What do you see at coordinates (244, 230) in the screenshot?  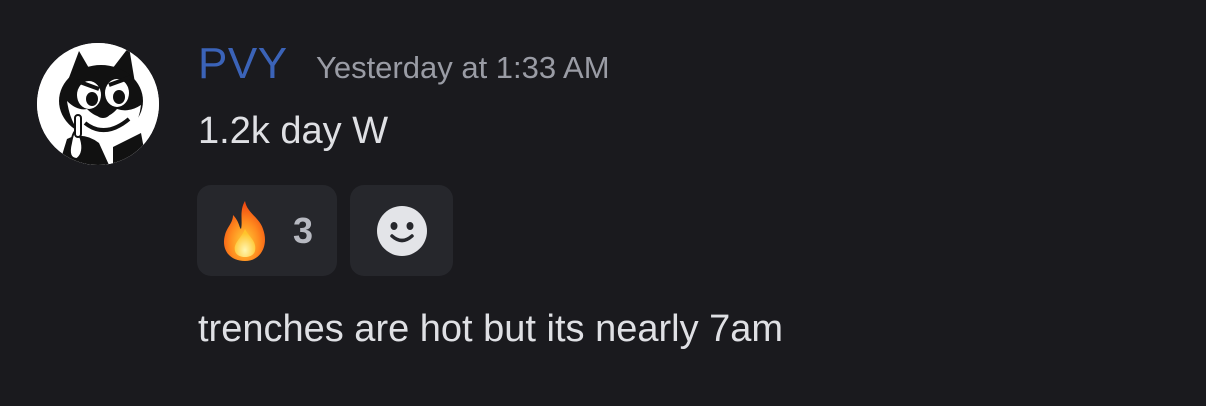 I see `fire-emoji-icon` at bounding box center [244, 230].